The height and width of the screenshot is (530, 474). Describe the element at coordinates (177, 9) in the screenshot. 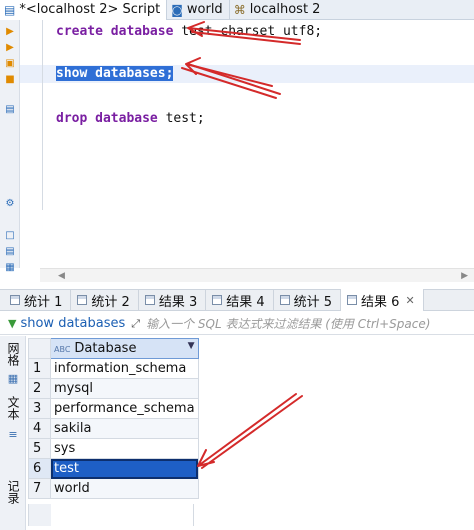

I see `database-icon: ◙` at that location.